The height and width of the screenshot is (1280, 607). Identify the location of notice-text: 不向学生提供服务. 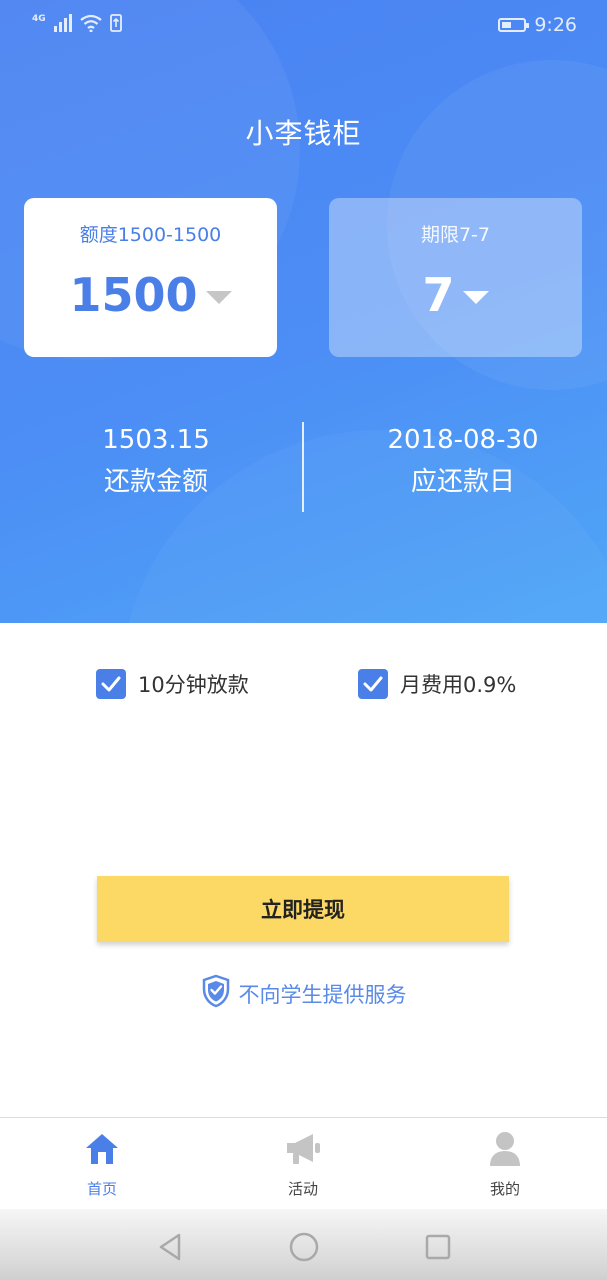
(322, 994).